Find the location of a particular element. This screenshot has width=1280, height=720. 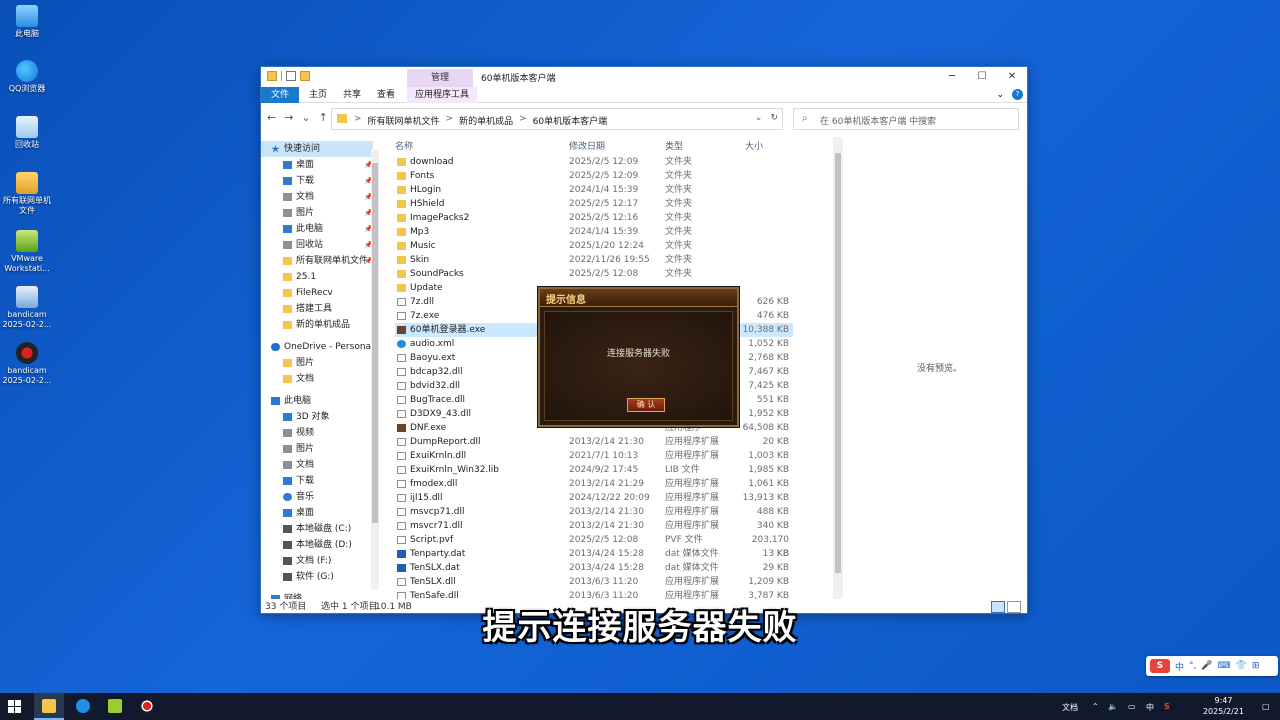

column-date: 修改日期 is located at coordinates (587, 145).